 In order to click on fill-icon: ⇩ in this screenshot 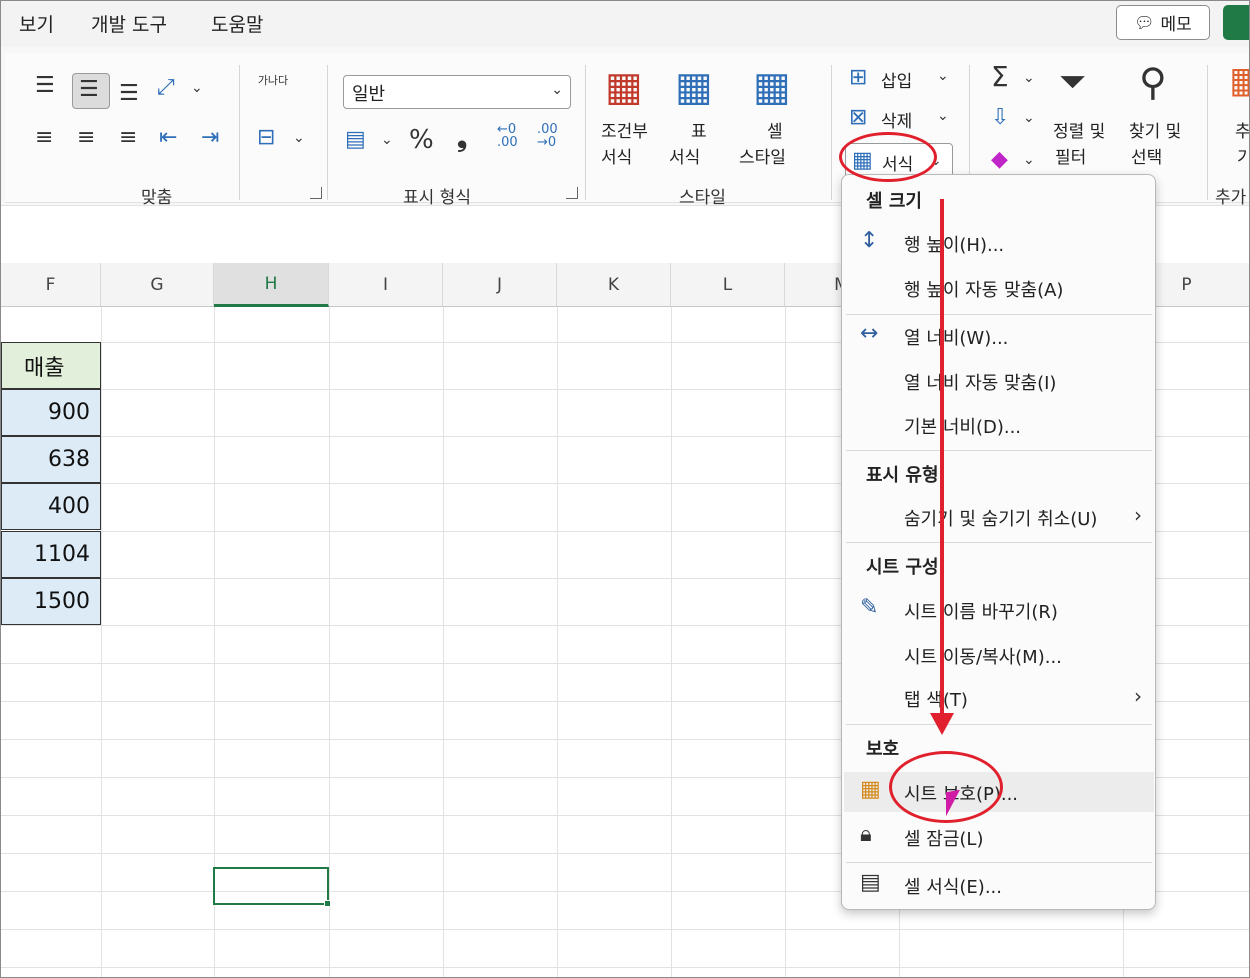, I will do `click(1000, 118)`.